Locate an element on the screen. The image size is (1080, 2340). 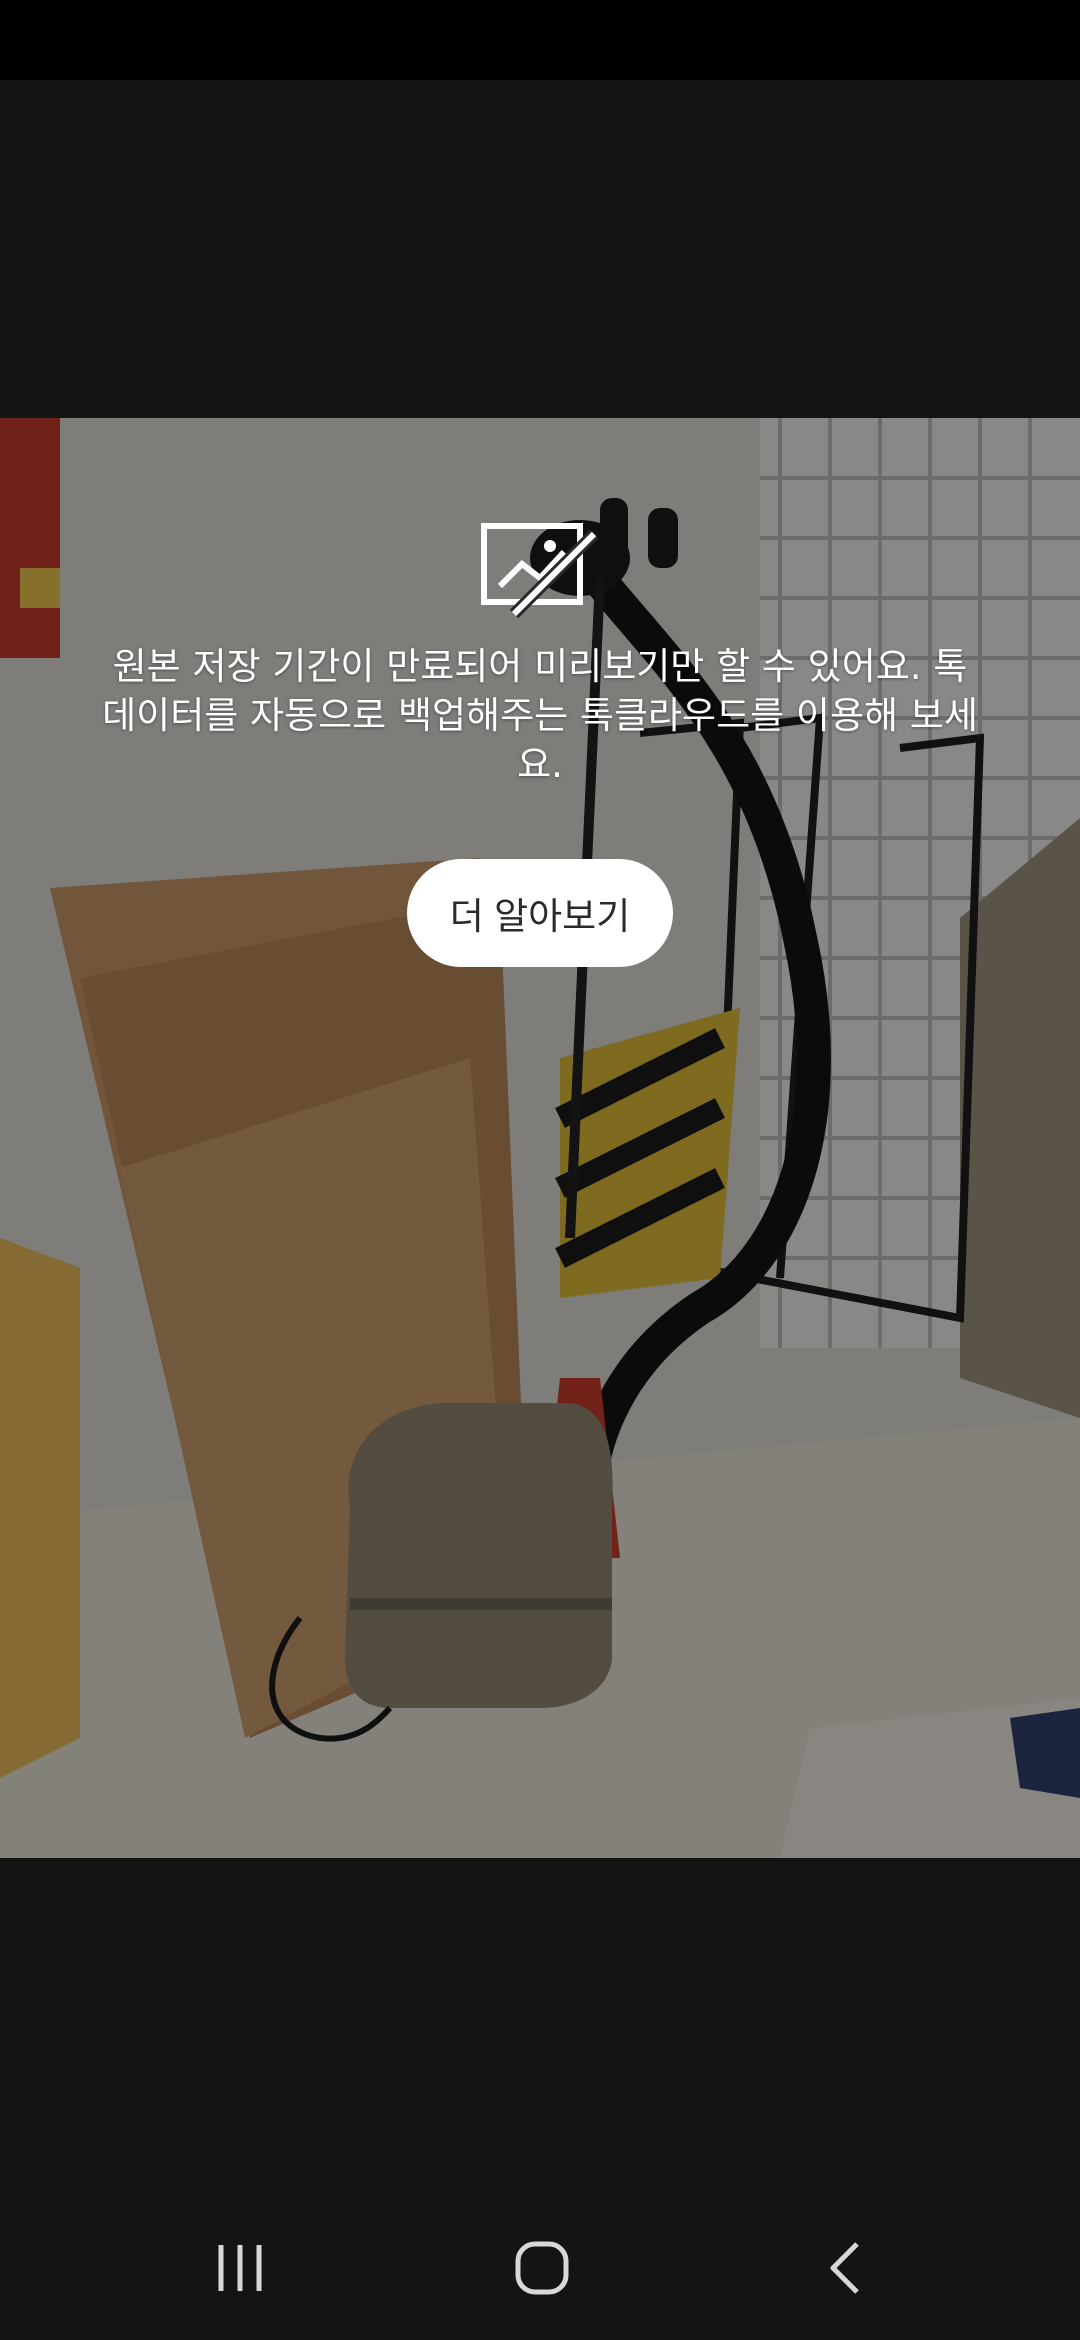
home-icon is located at coordinates (542, 2268).